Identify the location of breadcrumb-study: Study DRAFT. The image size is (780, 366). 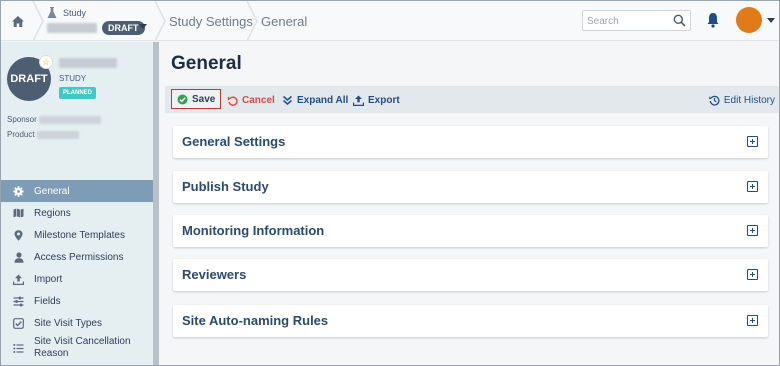
(101, 22).